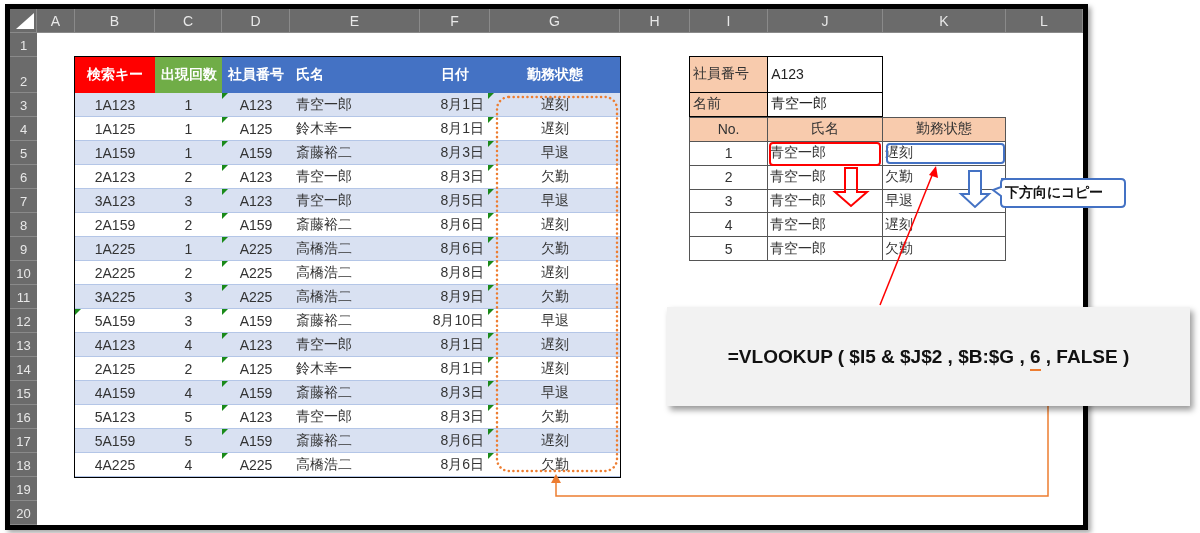  Describe the element at coordinates (115, 345) in the screenshot. I see `table-cell-text: 4A123` at that location.